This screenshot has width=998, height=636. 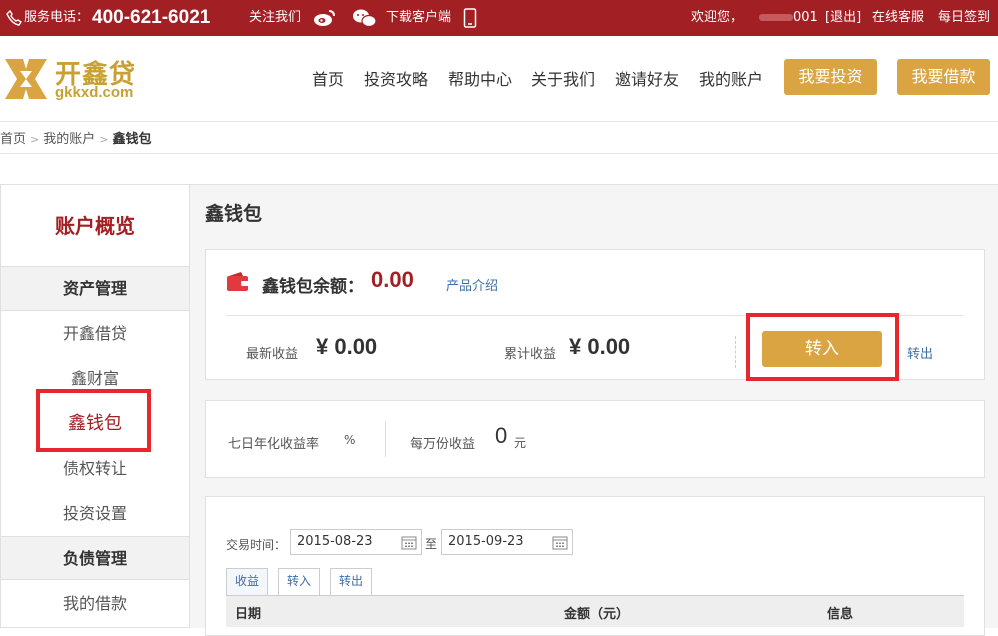 What do you see at coordinates (418, 18) in the screenshot?
I see `download-client-link: 下载客户端` at bounding box center [418, 18].